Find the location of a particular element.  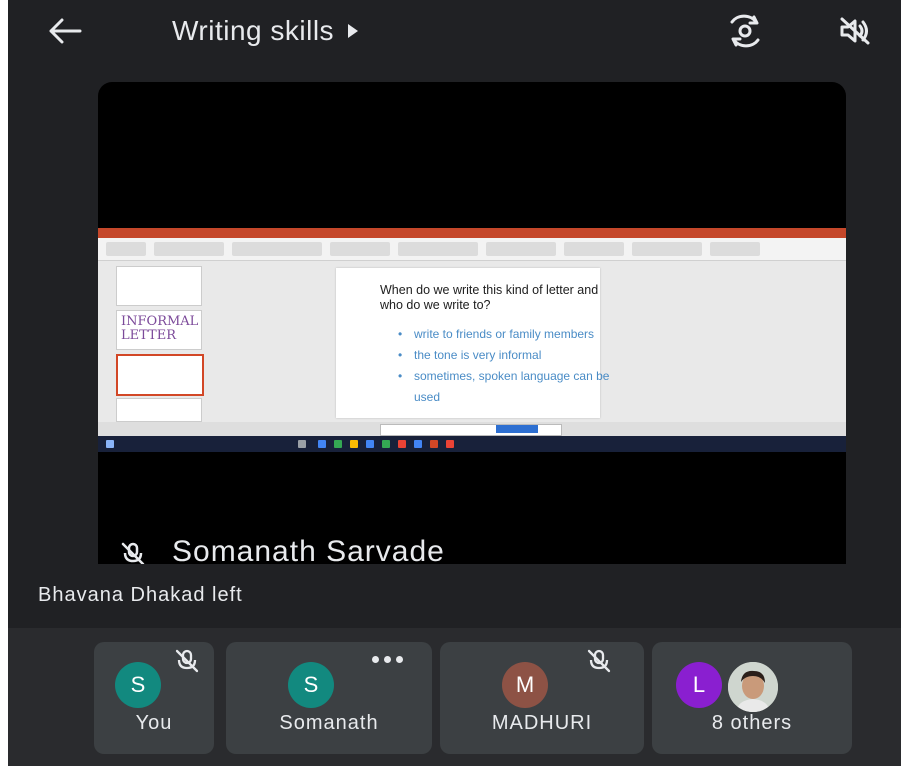

app-title-bar is located at coordinates (472, 233).